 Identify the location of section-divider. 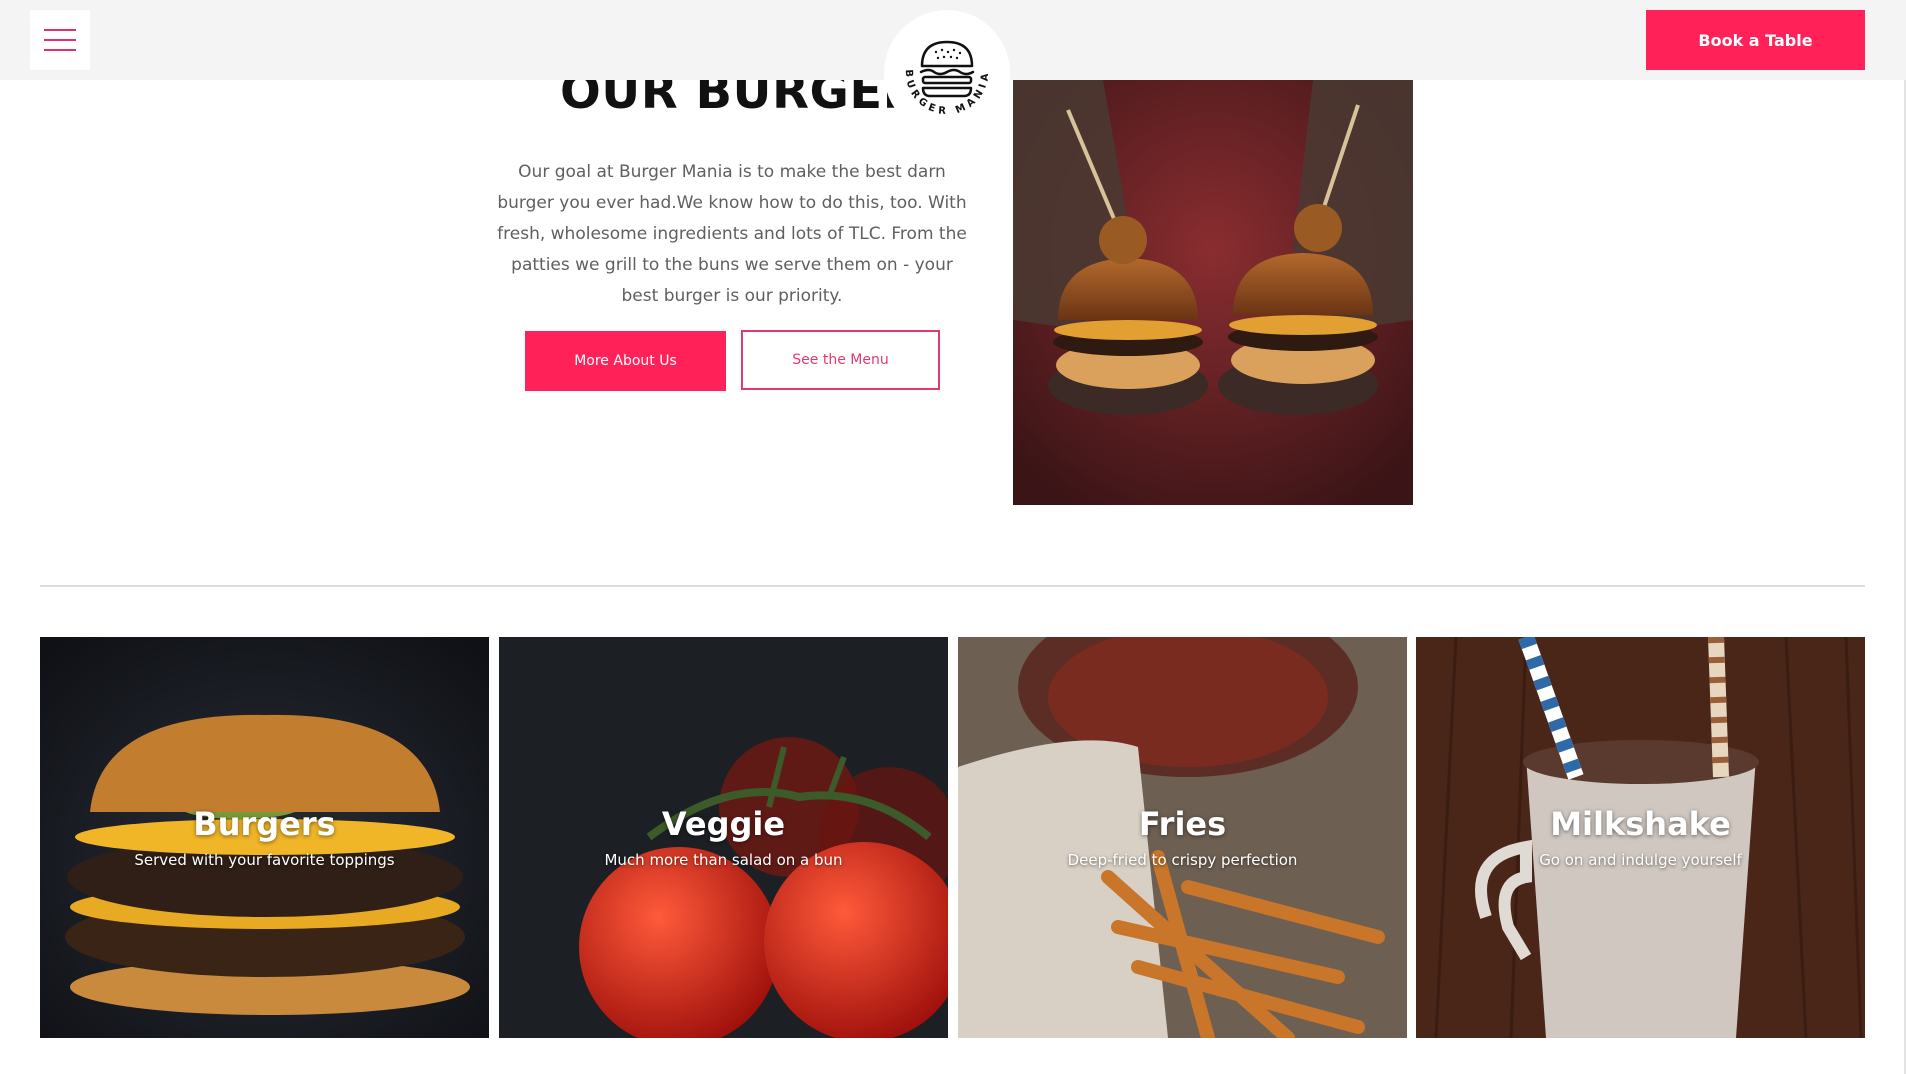
(952, 586).